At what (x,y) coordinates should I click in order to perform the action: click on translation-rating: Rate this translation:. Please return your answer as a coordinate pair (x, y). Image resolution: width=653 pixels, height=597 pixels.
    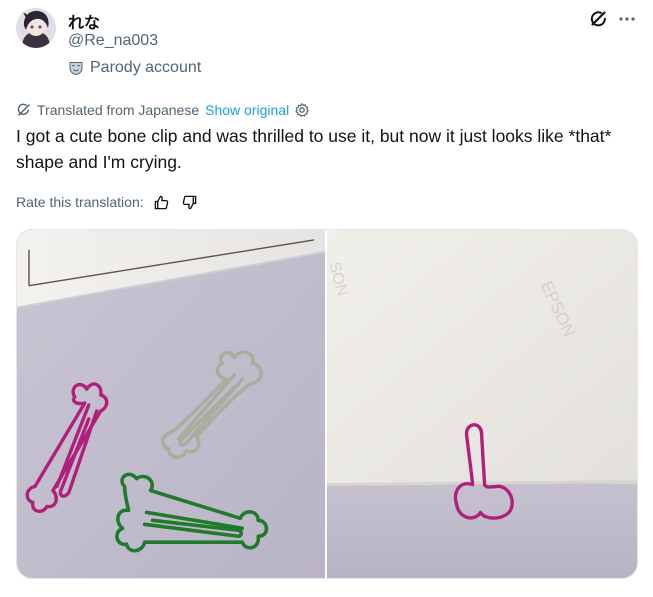
    Looking at the image, I should click on (108, 202).